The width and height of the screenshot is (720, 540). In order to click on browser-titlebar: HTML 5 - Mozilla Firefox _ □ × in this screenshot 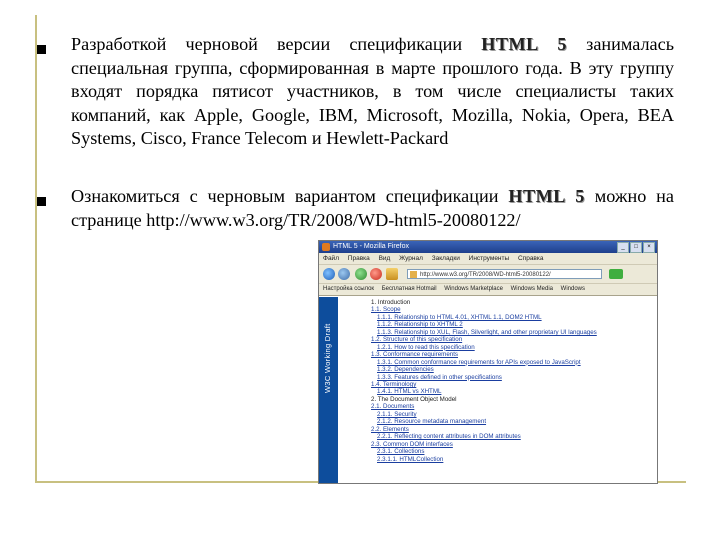, I will do `click(488, 247)`.